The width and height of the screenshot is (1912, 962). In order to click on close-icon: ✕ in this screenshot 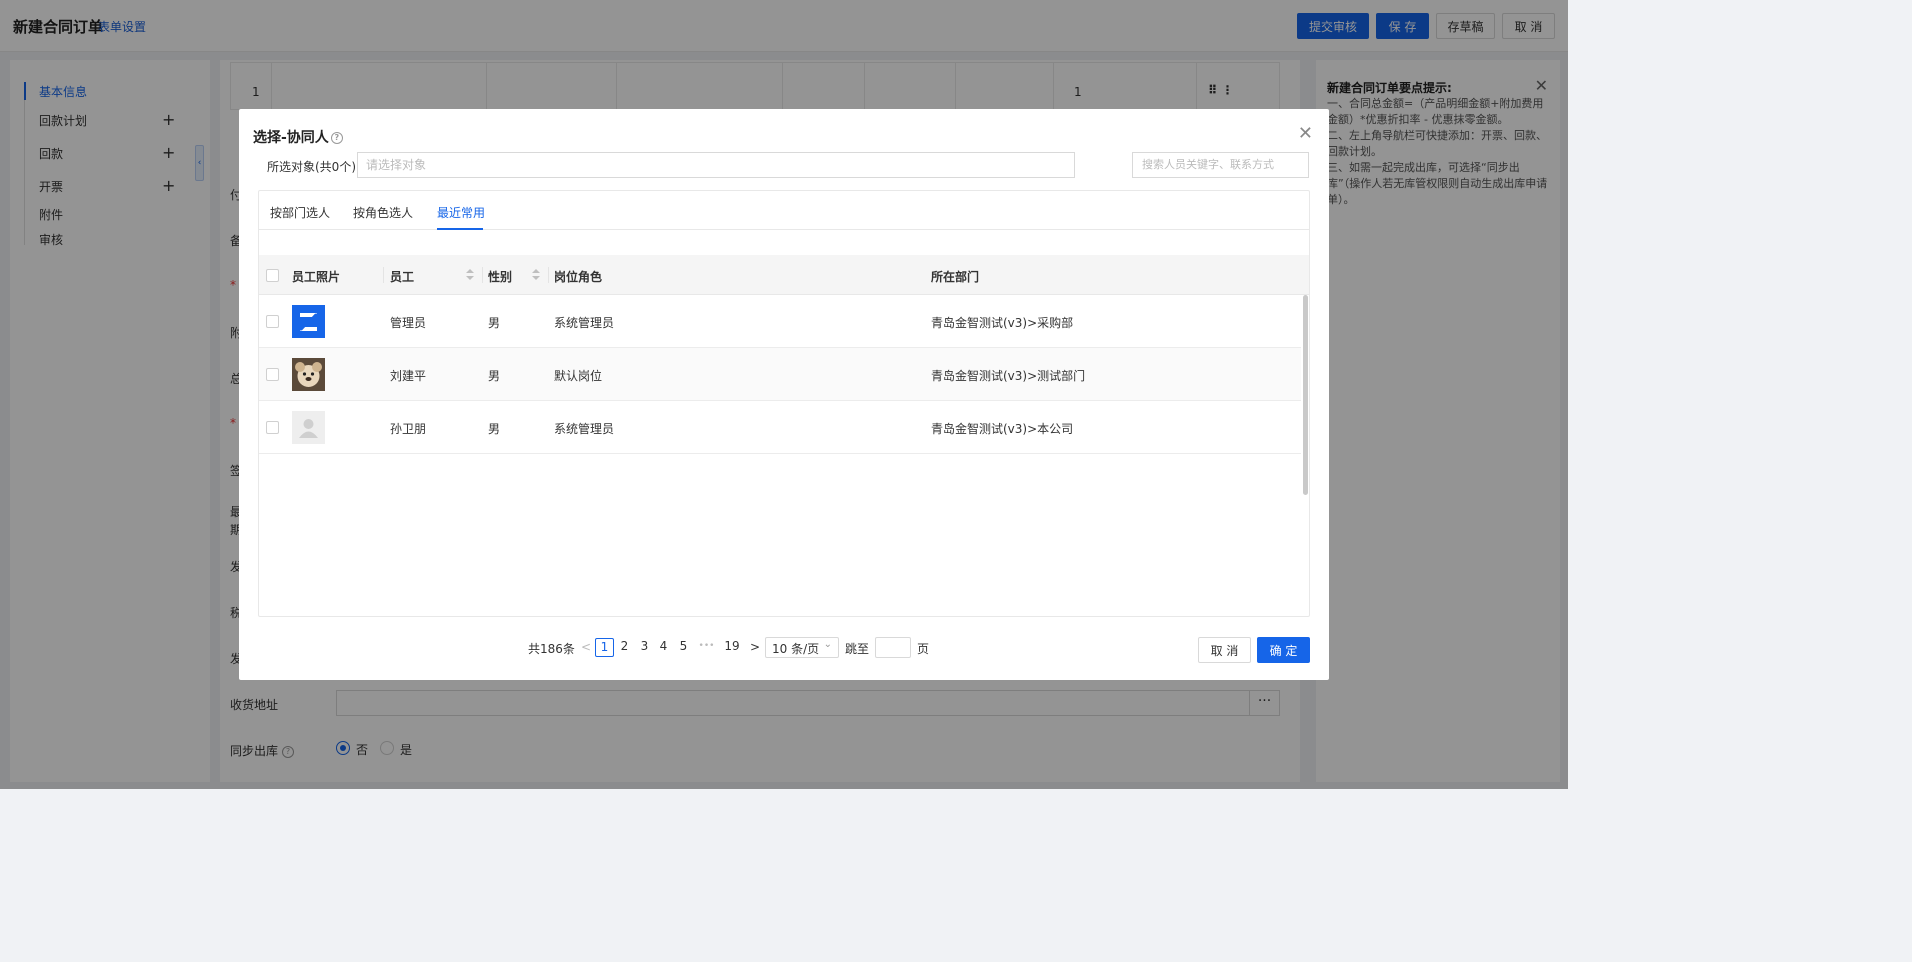, I will do `click(1305, 133)`.